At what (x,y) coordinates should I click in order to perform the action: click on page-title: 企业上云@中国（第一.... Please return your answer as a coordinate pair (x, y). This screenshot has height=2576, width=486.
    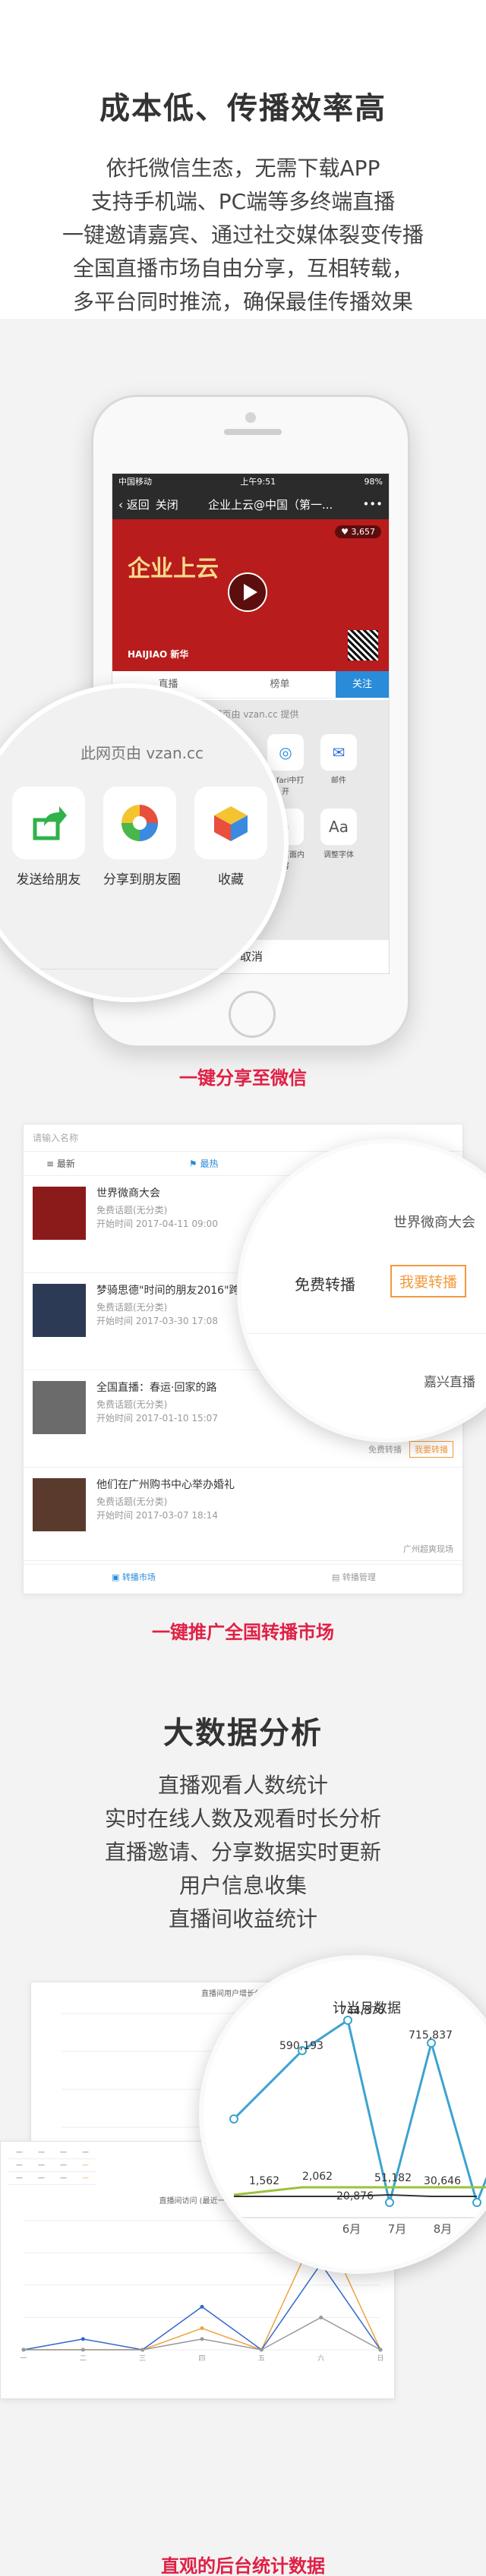
    Looking at the image, I should click on (270, 504).